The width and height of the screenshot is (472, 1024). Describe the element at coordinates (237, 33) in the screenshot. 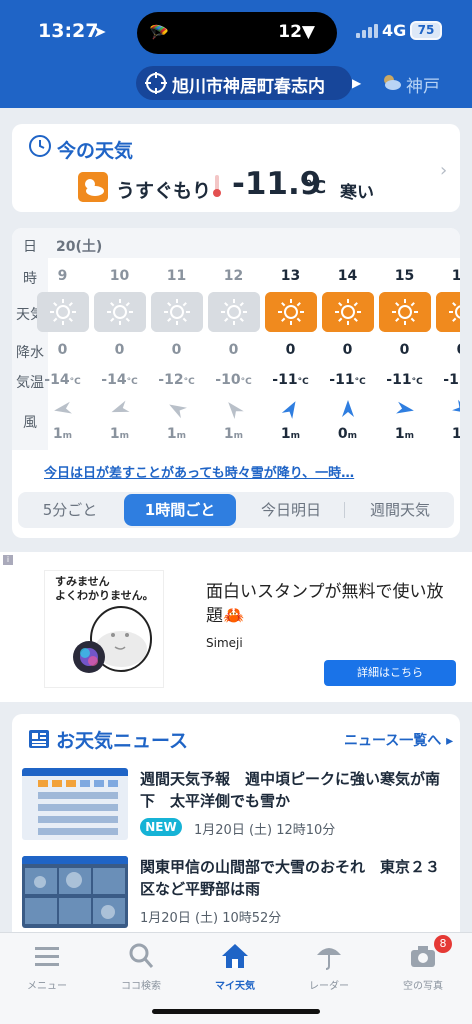

I see `dynamic-island: 🪂 12▼` at that location.